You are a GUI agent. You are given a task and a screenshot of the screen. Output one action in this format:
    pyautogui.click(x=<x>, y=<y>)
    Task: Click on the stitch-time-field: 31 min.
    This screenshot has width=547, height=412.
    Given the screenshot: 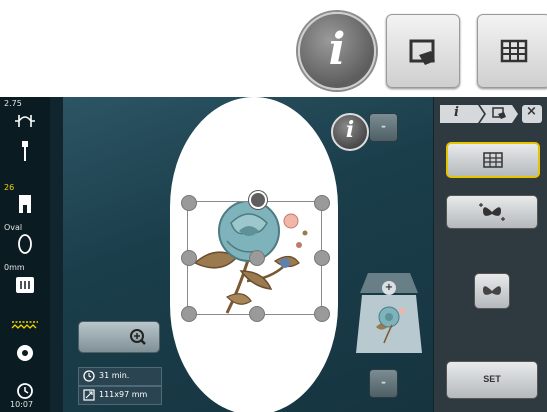 What is the action you would take?
    pyautogui.click(x=120, y=376)
    